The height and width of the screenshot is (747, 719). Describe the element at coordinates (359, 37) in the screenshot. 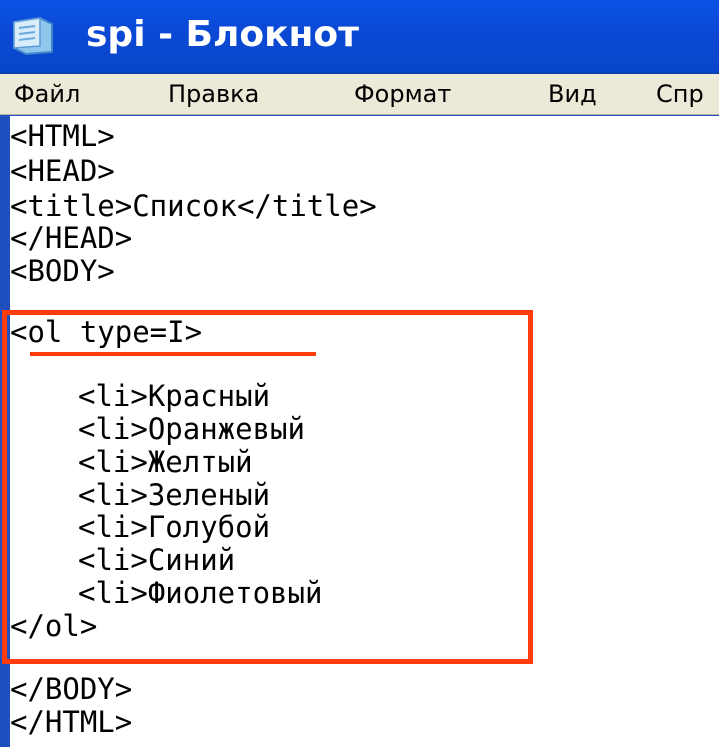

I see `title-bar: spi - Блокнот` at that location.